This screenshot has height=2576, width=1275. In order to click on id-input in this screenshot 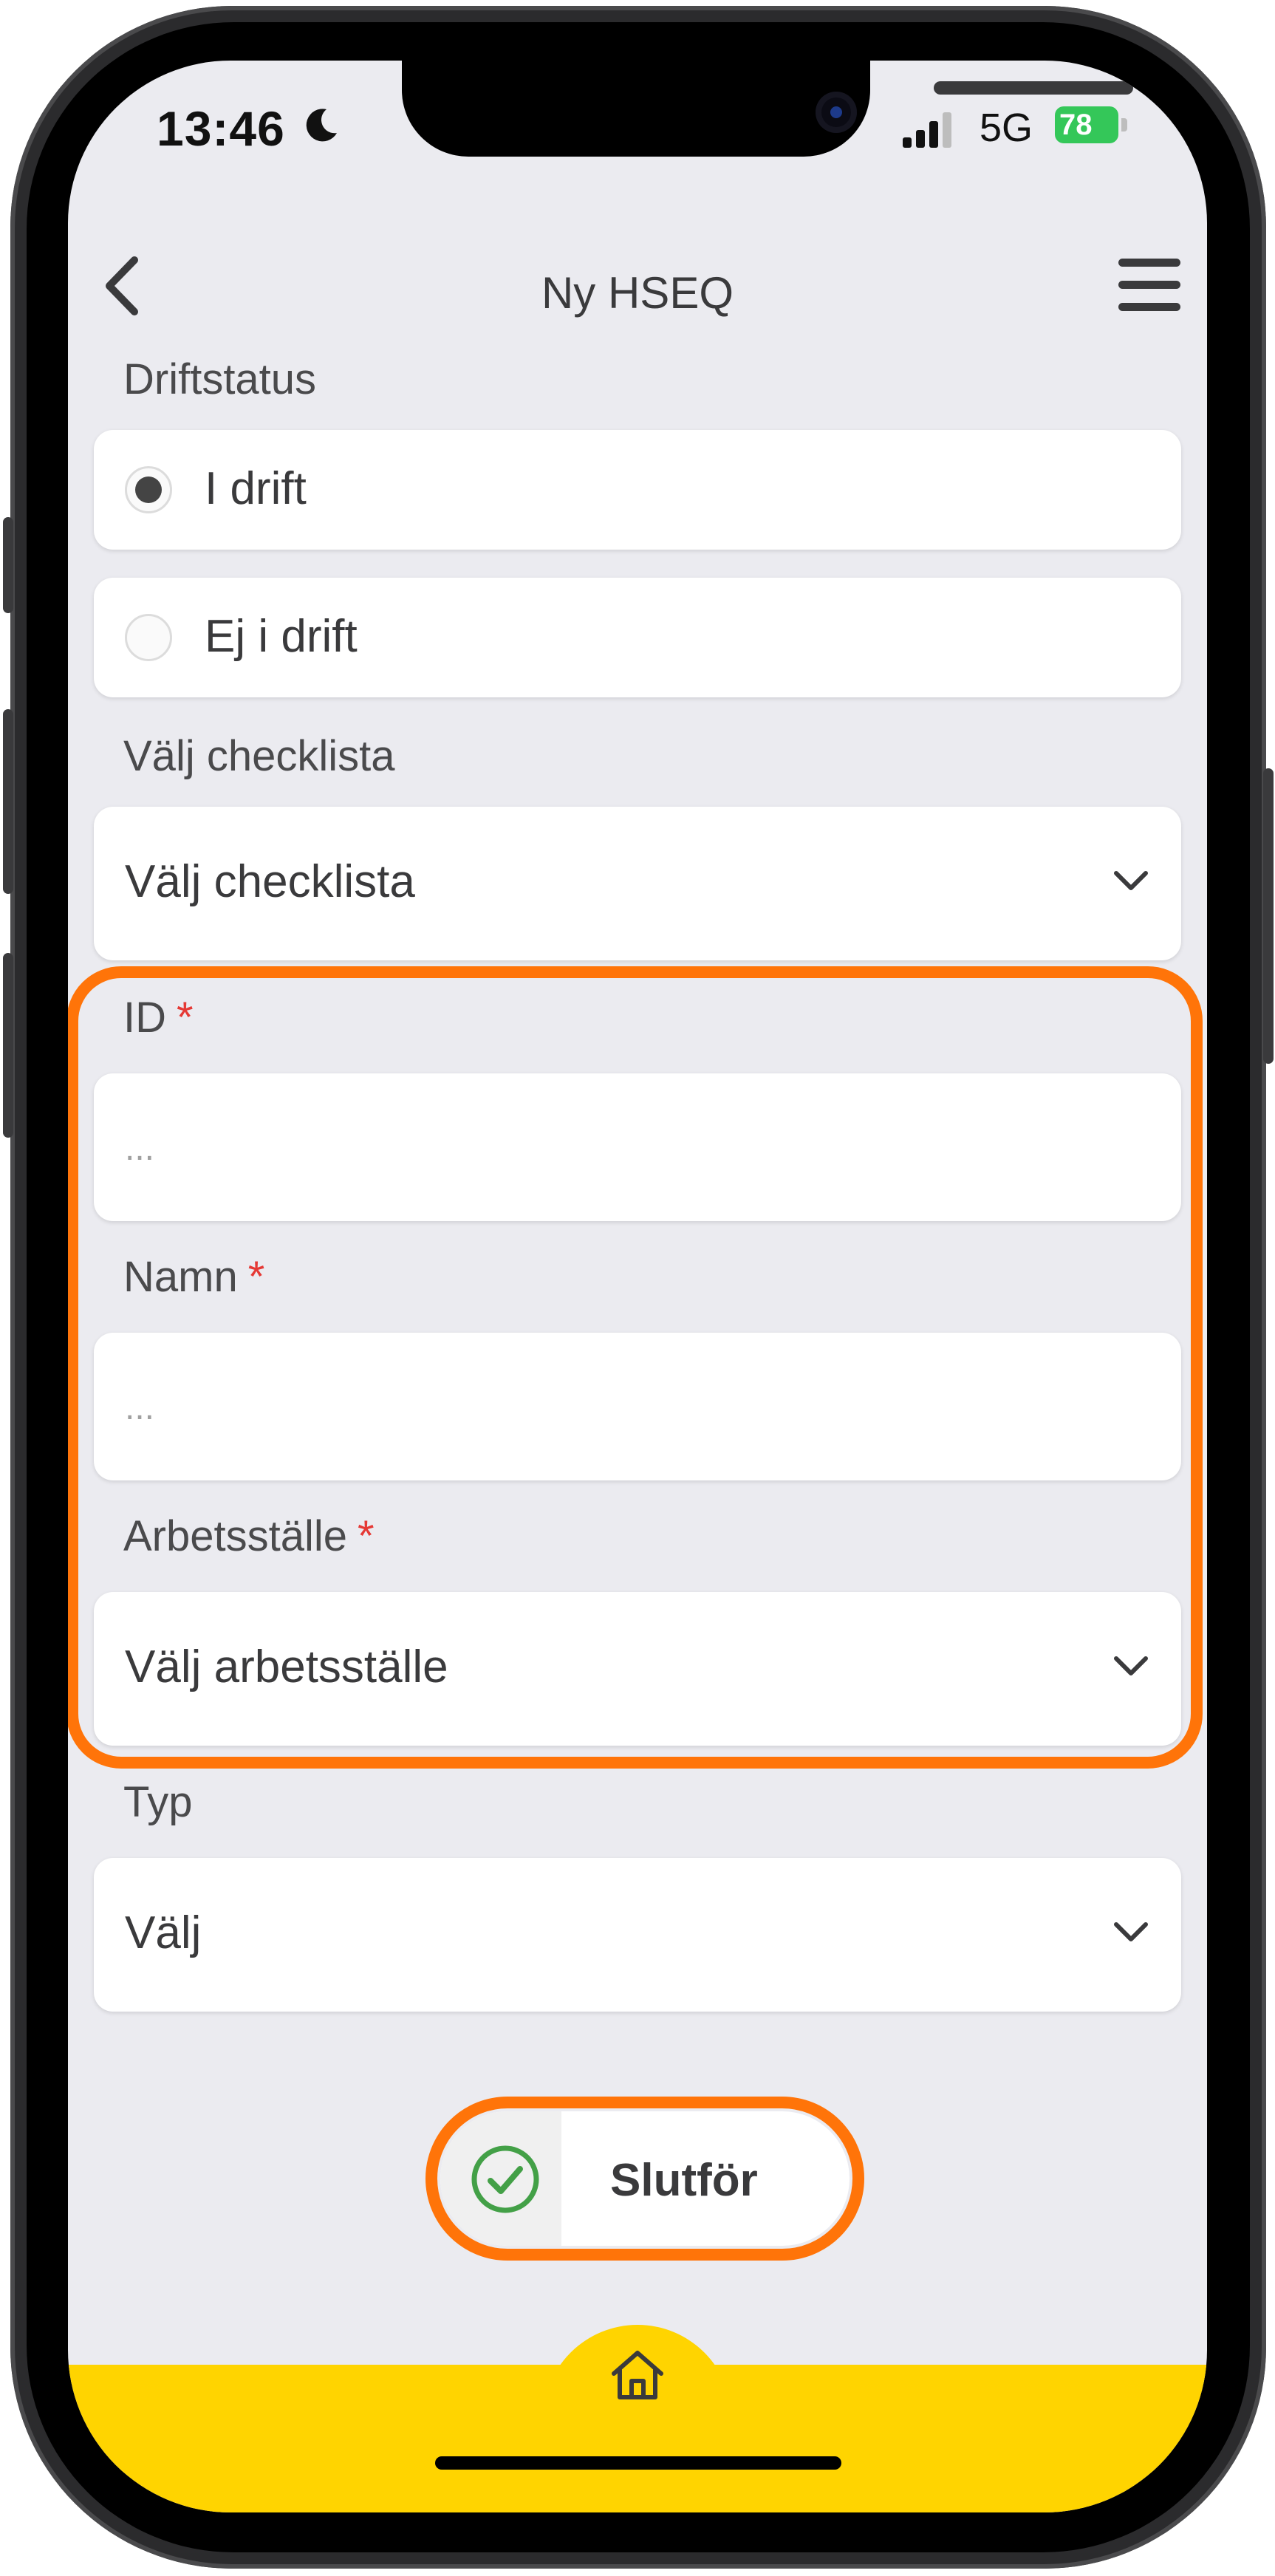, I will do `click(637, 1148)`.